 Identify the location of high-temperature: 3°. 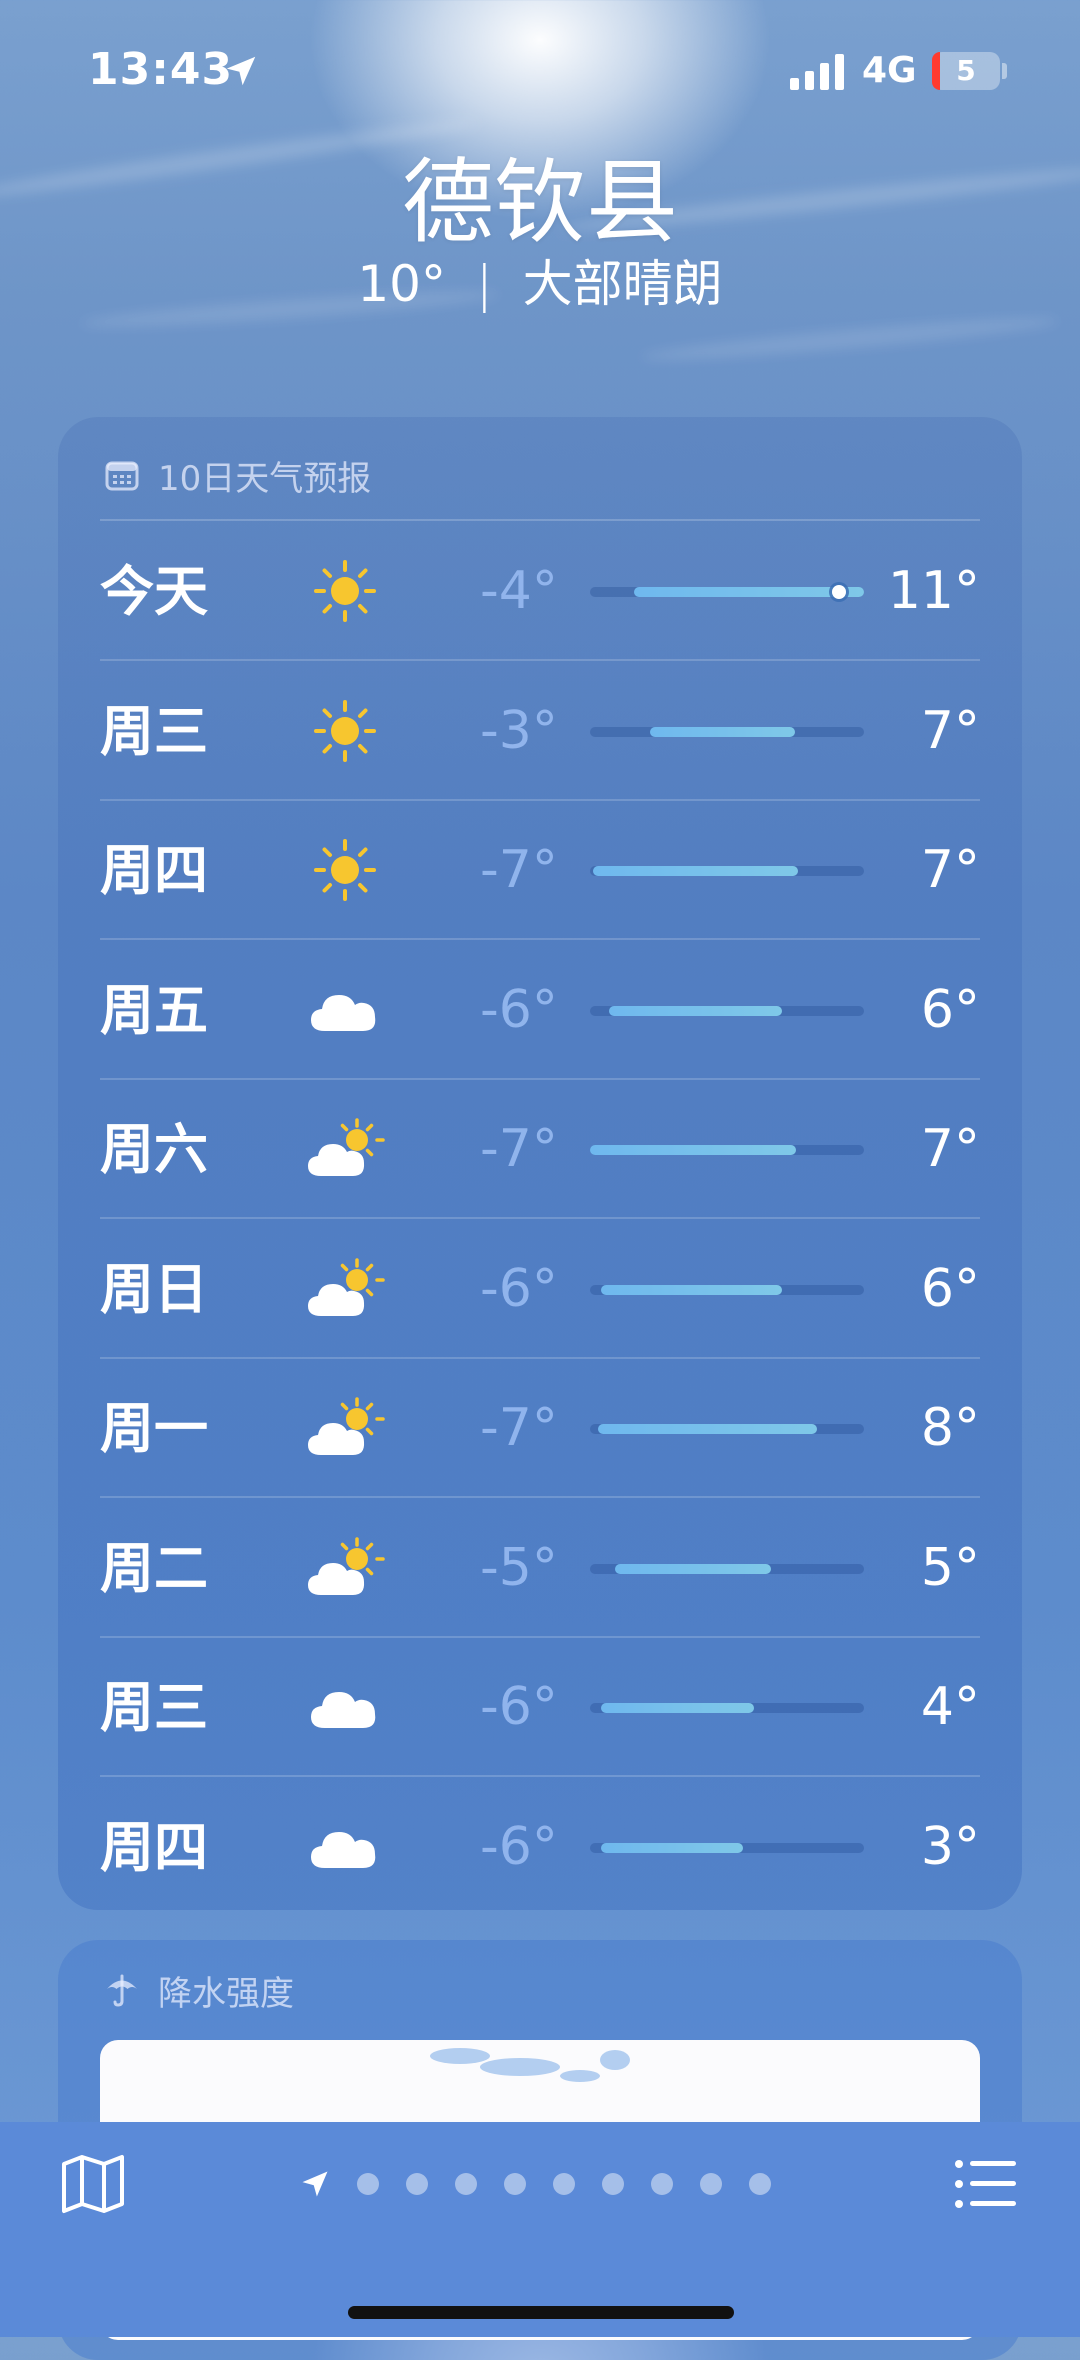
(950, 1846).